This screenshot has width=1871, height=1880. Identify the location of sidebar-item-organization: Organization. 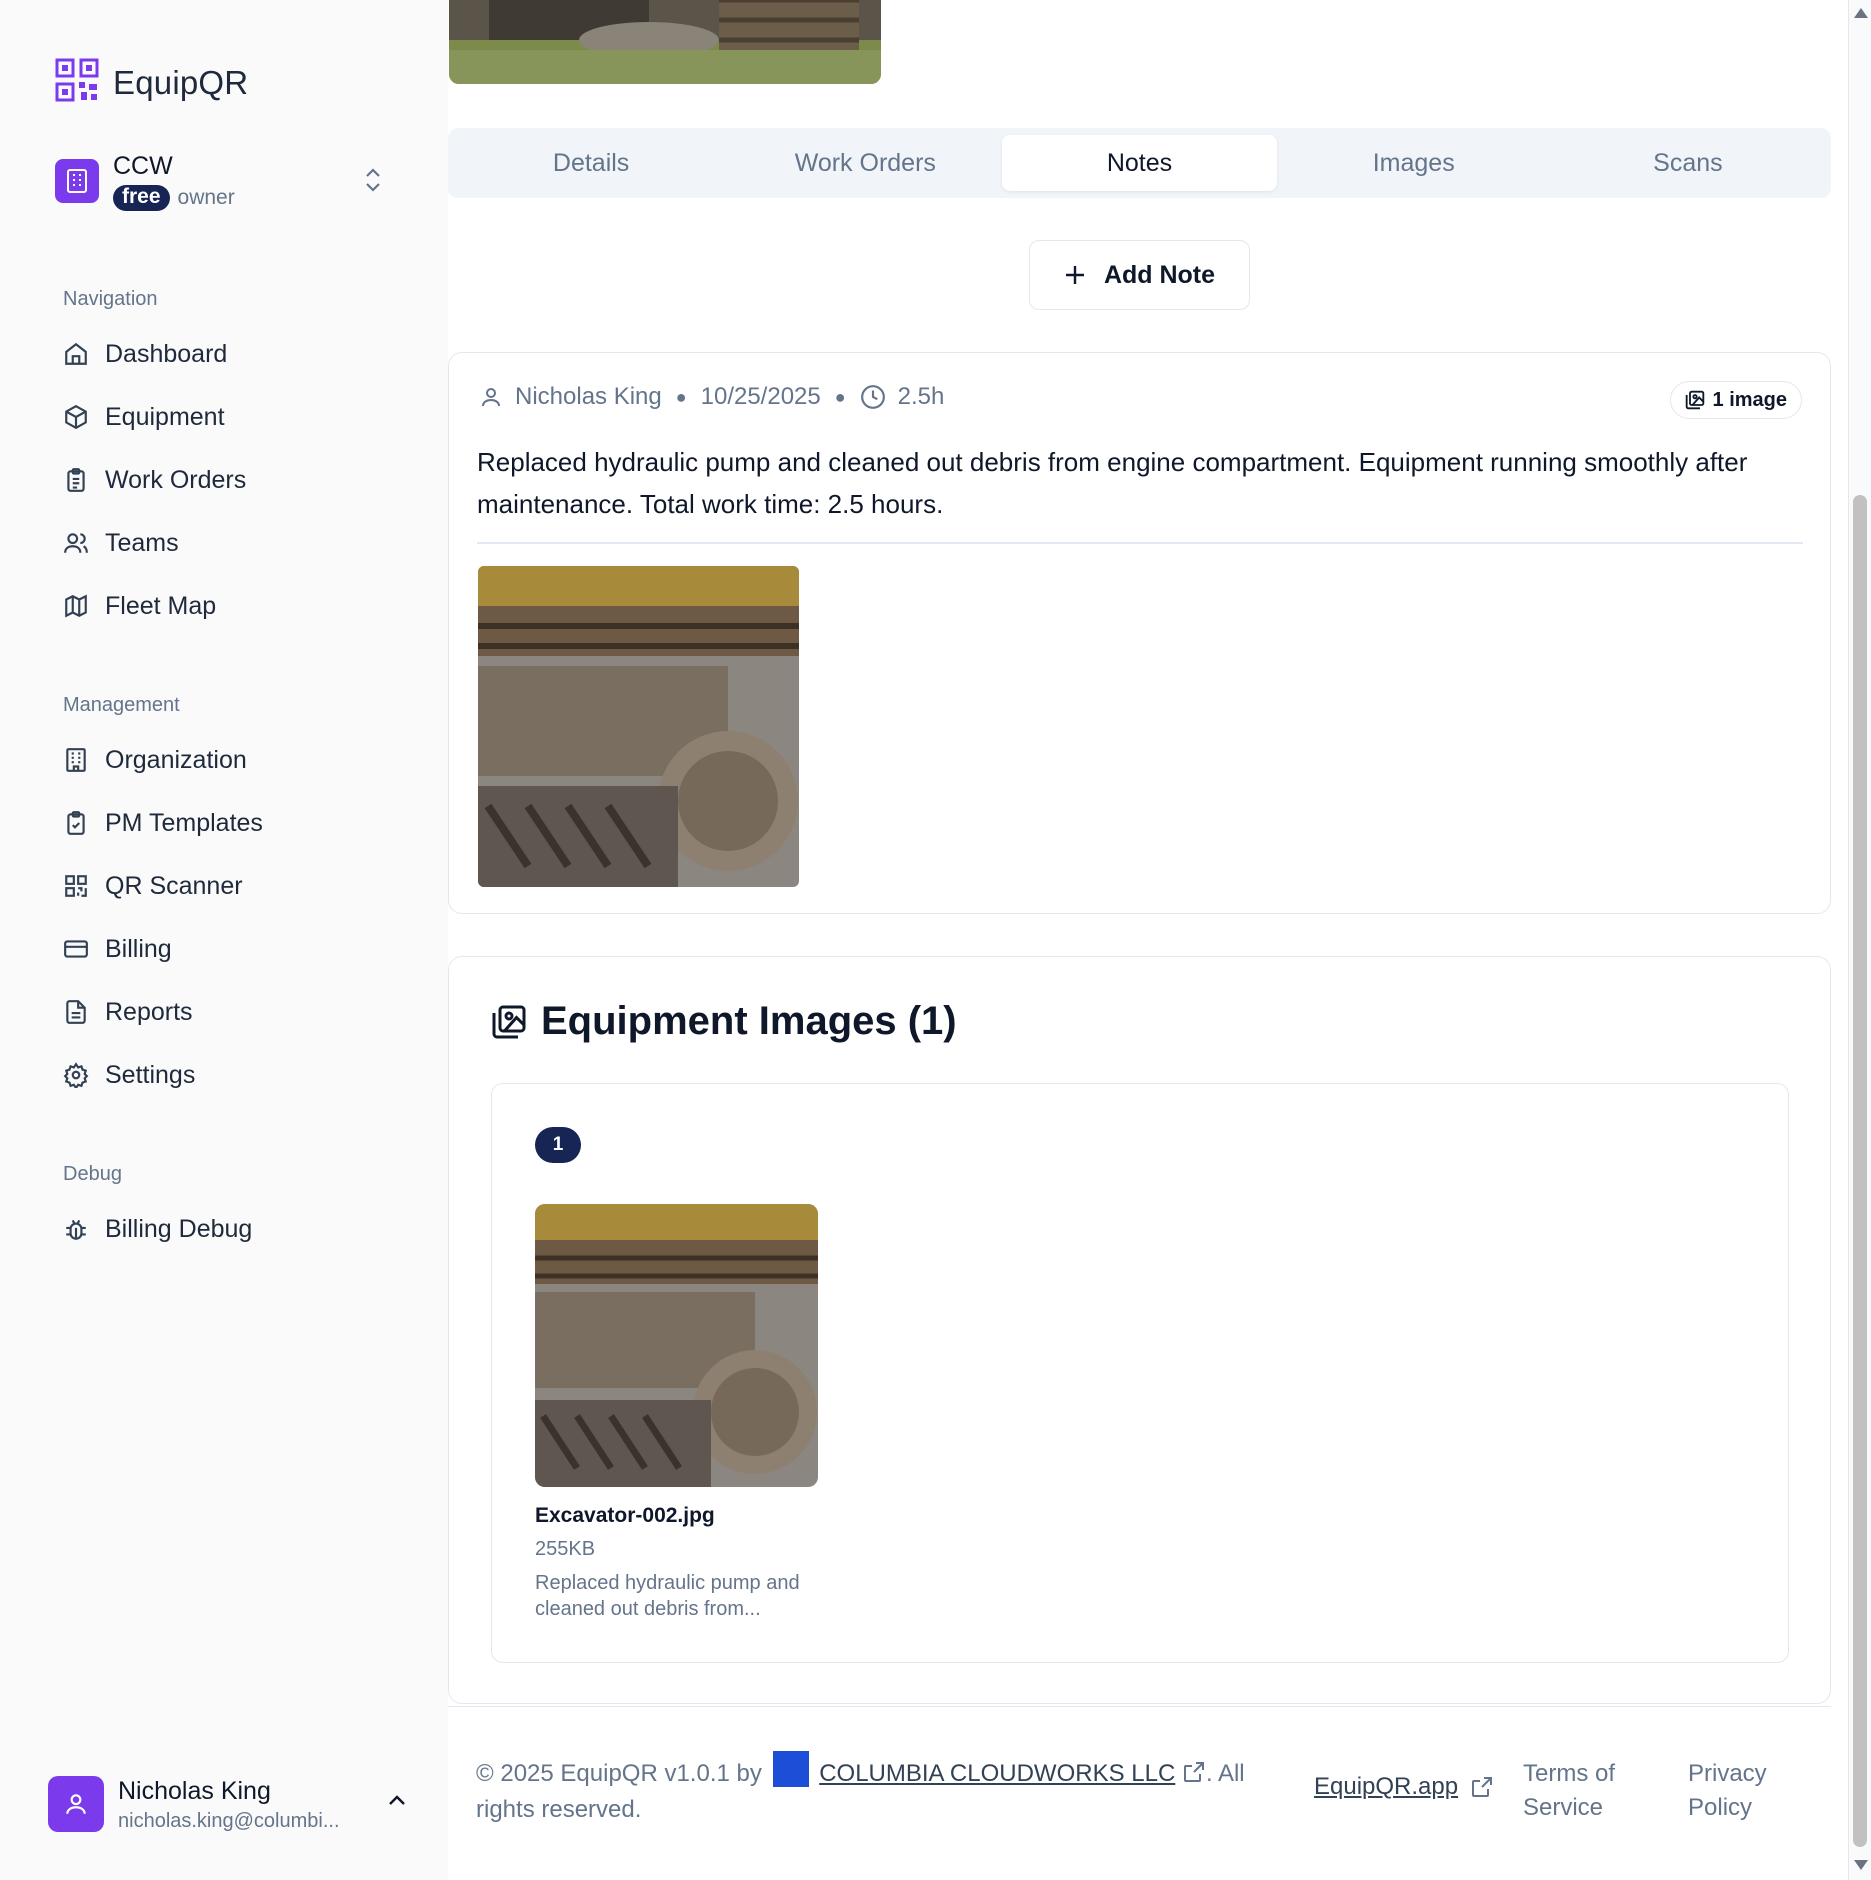
(233, 760).